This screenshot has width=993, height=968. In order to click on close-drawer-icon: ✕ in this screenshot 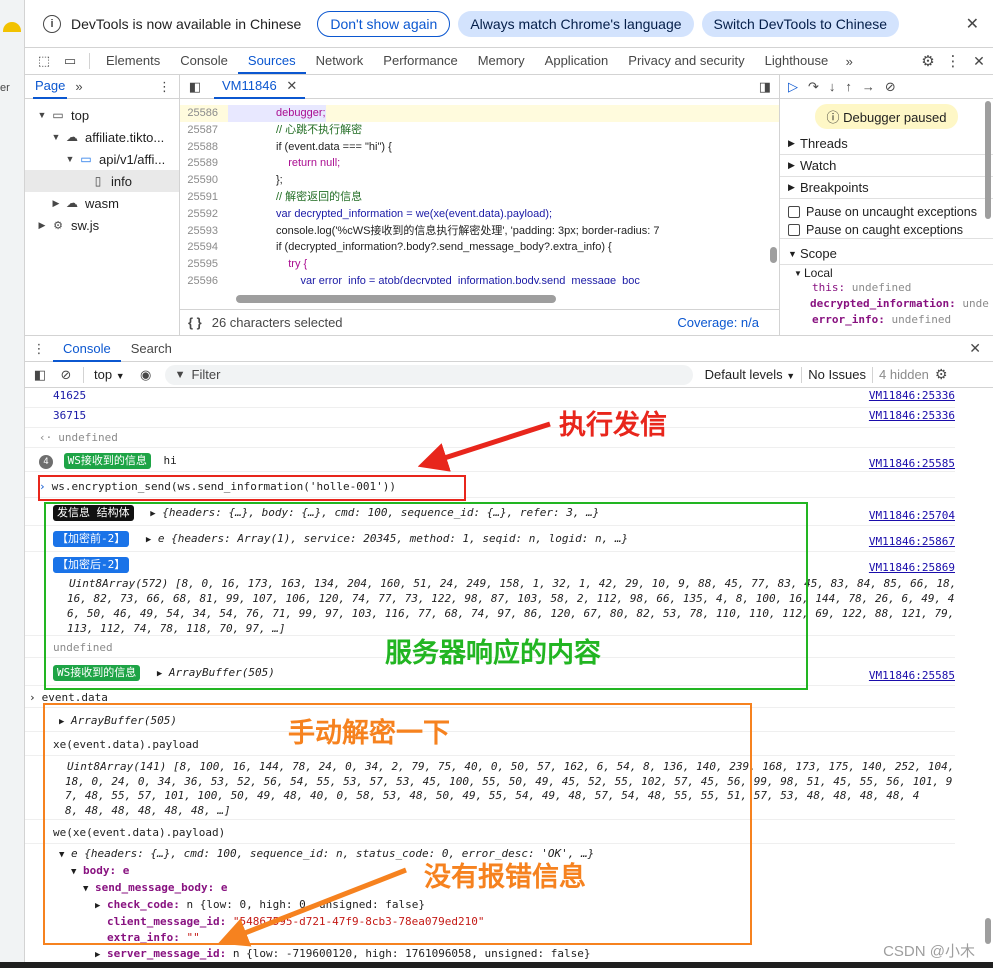, I will do `click(975, 348)`.